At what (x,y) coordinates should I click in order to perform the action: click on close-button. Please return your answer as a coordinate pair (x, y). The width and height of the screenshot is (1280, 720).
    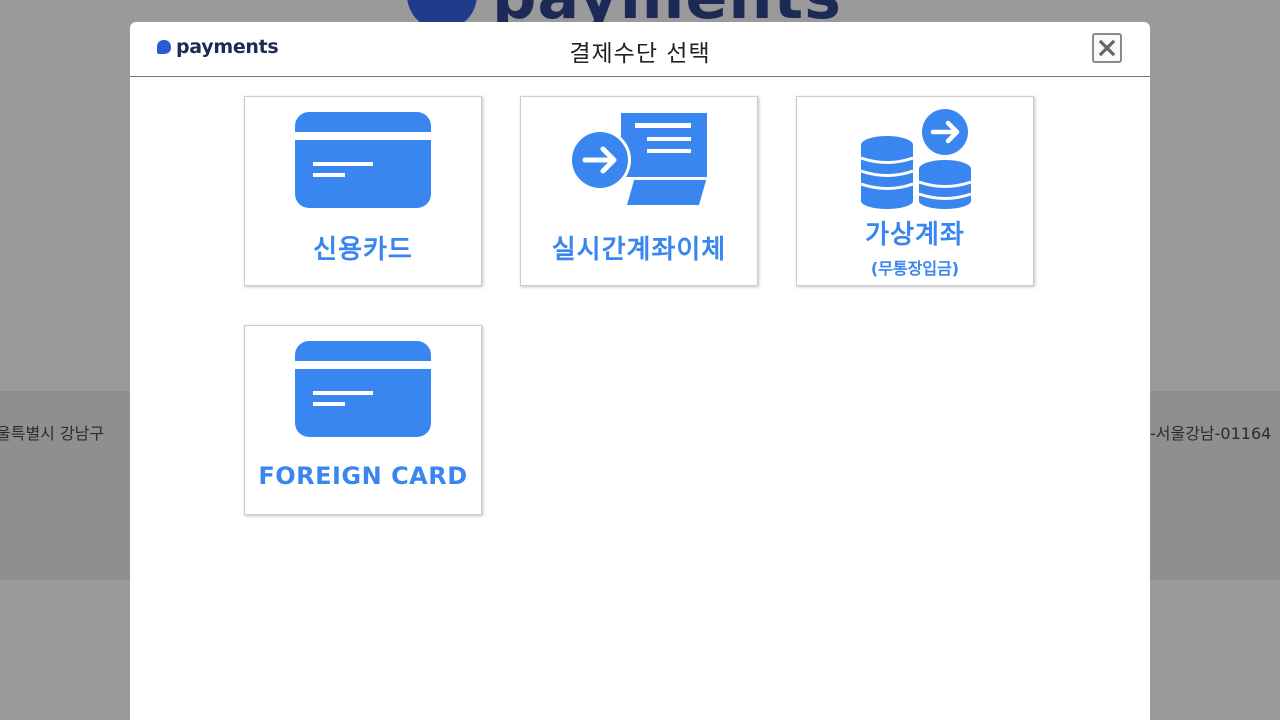
    Looking at the image, I should click on (1107, 48).